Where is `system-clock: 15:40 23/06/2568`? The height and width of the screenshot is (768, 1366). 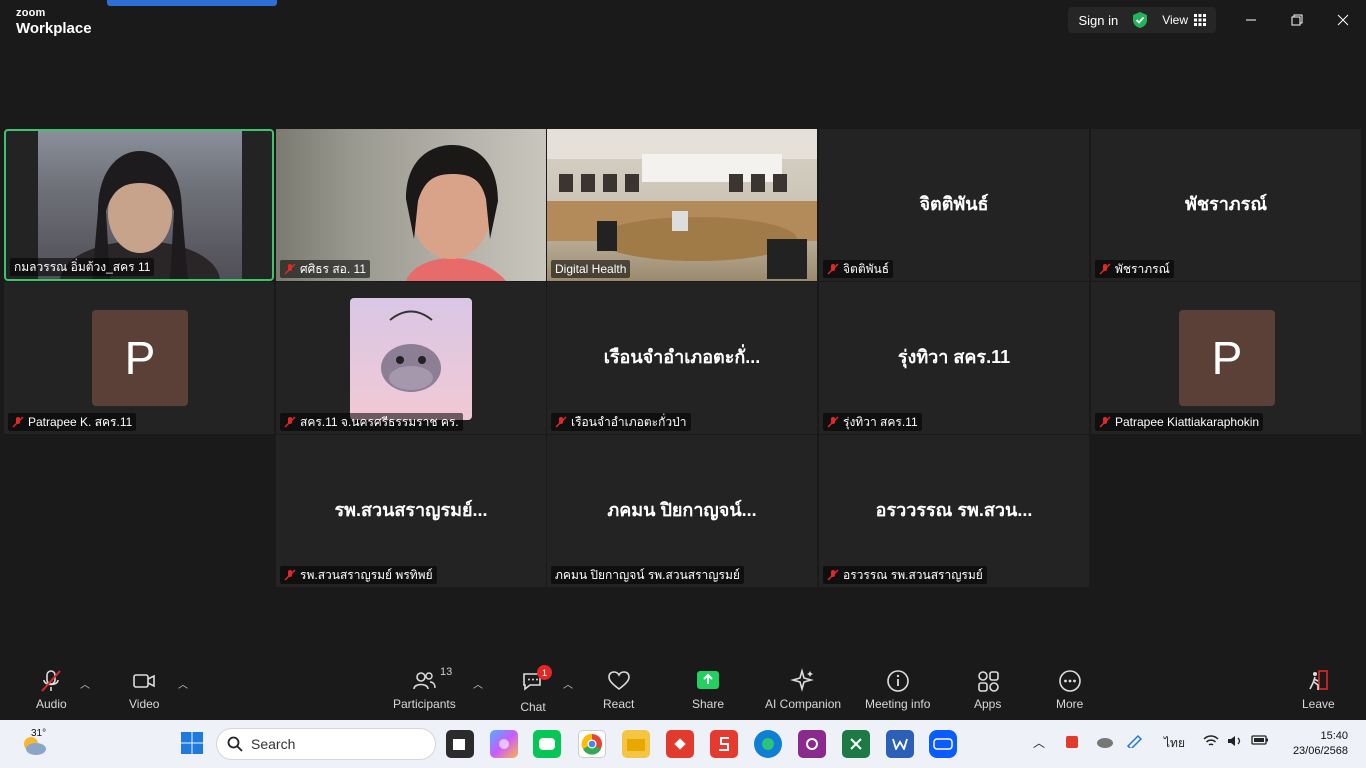
system-clock: 15:40 23/06/2568 is located at coordinates (1320, 744).